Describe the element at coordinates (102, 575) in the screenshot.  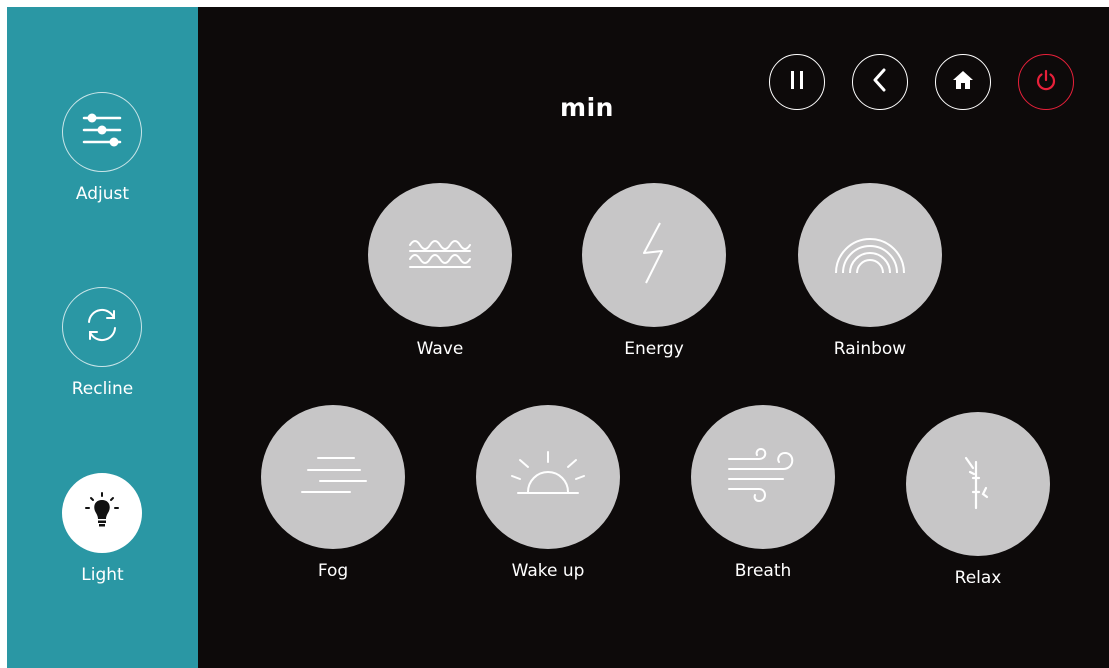
I see `sidebar-item-label: Light` at that location.